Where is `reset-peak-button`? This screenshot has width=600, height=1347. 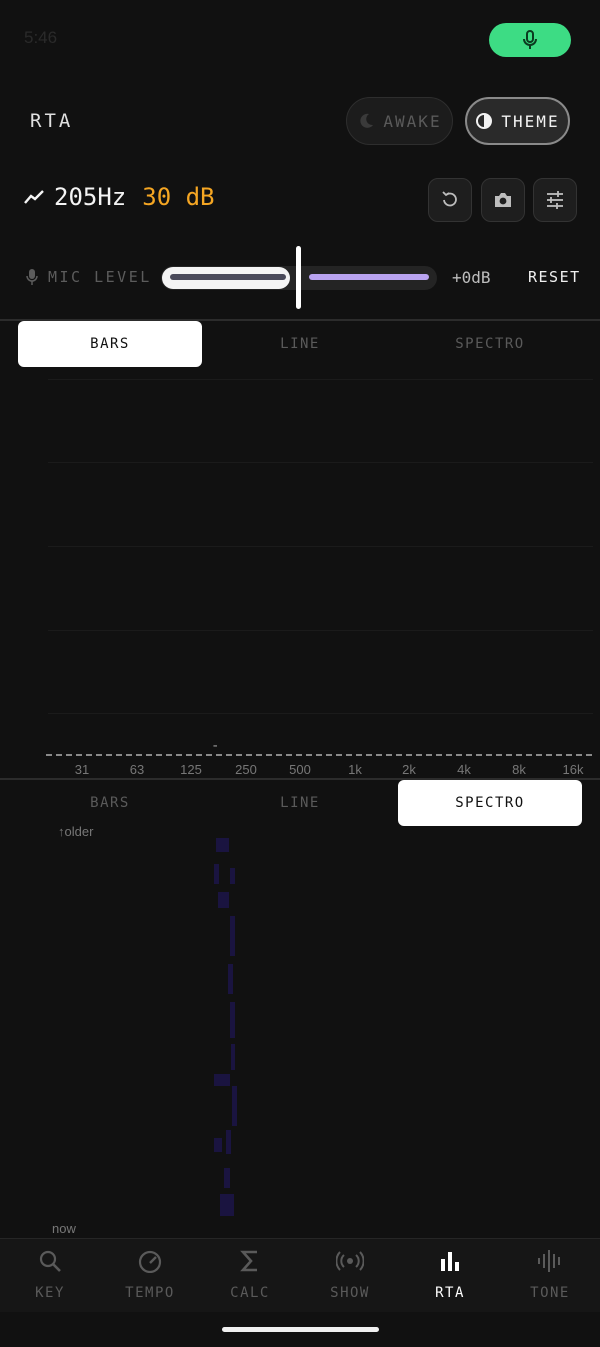 reset-peak-button is located at coordinates (450, 200).